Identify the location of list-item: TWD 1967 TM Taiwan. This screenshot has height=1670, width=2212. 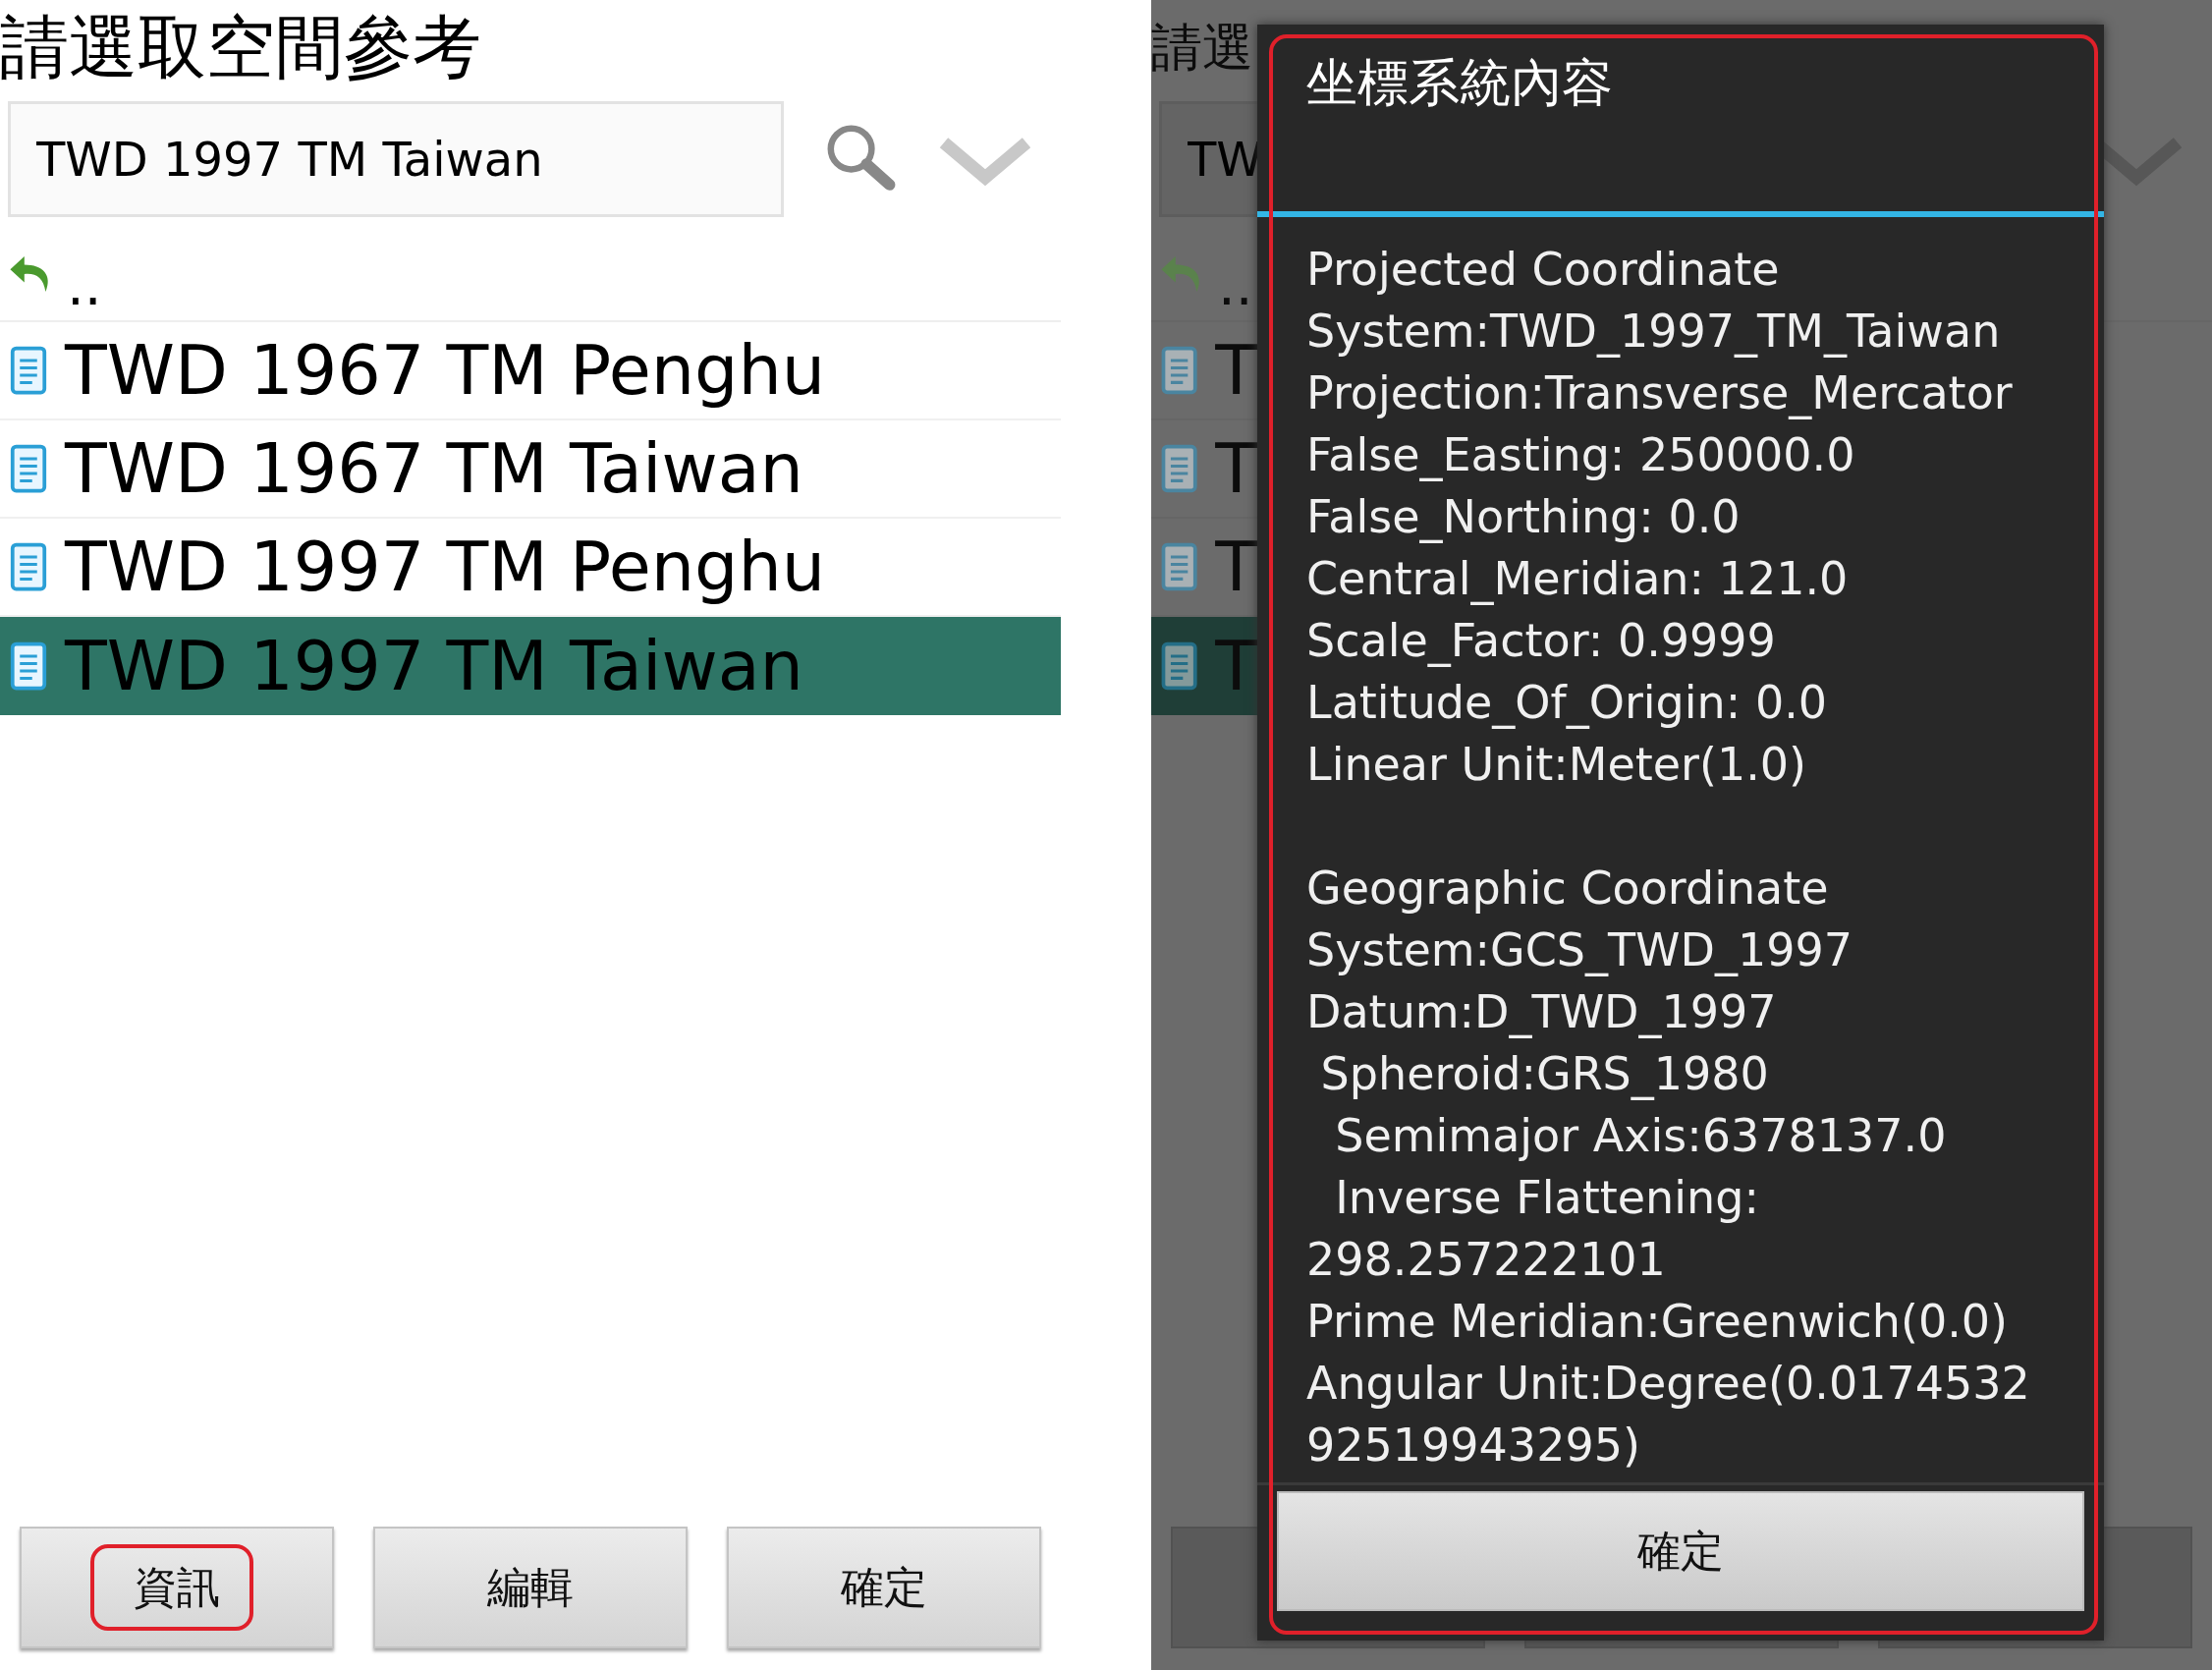
(530, 469).